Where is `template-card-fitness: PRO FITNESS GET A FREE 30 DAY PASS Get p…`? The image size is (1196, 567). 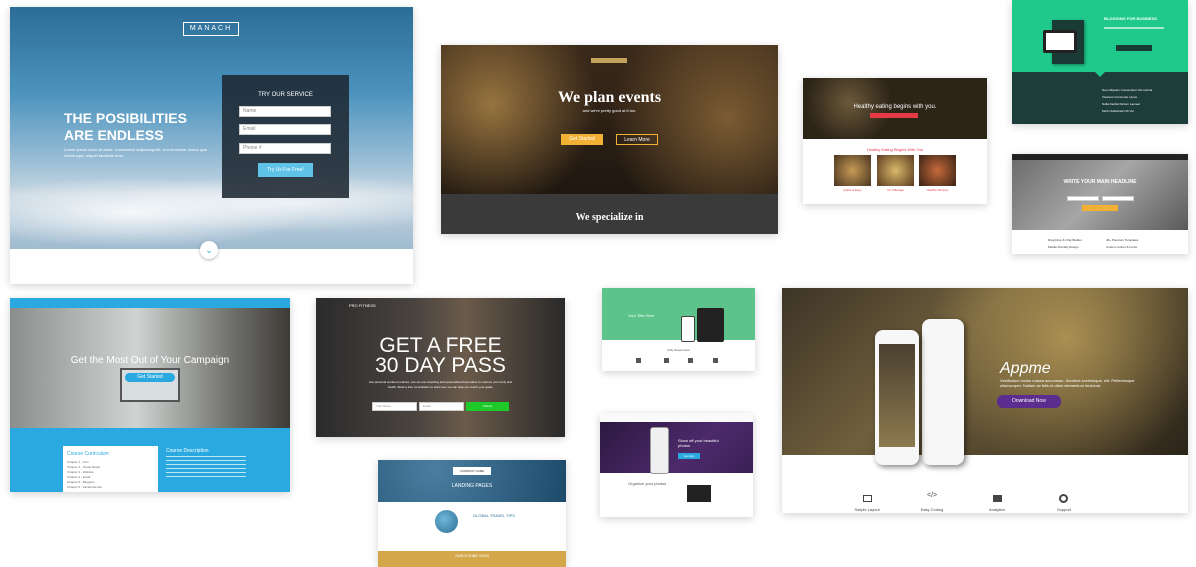
template-card-fitness: PRO FITNESS GET A FREE 30 DAY PASS Get p… is located at coordinates (440, 367).